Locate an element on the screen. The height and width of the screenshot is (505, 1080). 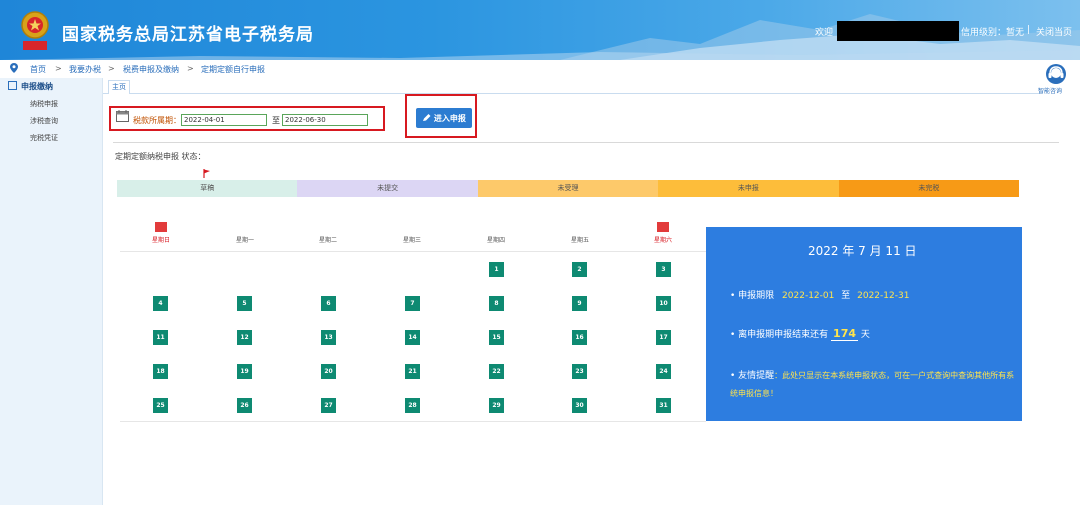
calendar-day: 13 is located at coordinates (328, 337).